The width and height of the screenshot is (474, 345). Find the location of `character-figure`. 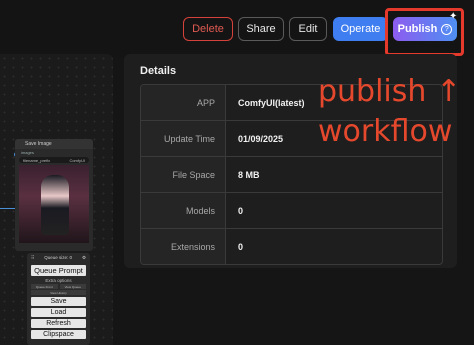

character-figure is located at coordinates (55, 205).